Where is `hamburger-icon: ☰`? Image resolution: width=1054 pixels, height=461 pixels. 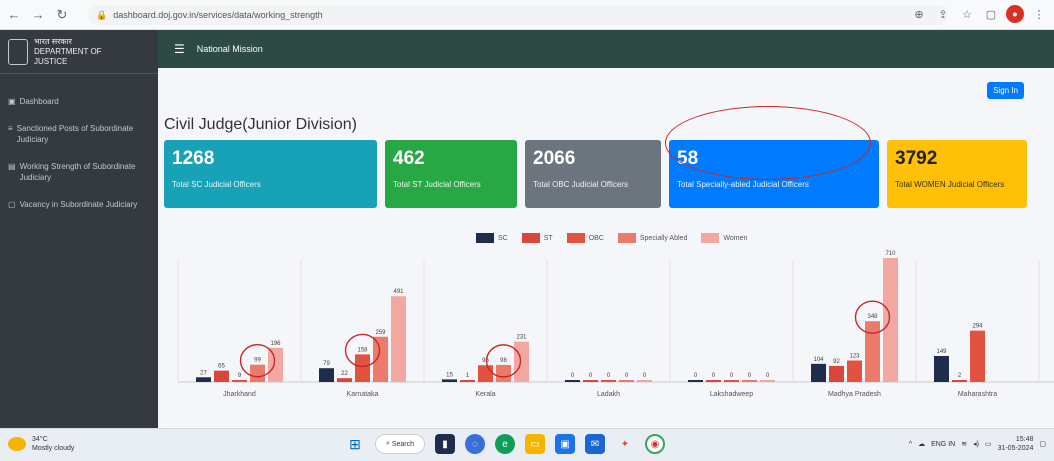
hamburger-icon: ☰ is located at coordinates (179, 49).